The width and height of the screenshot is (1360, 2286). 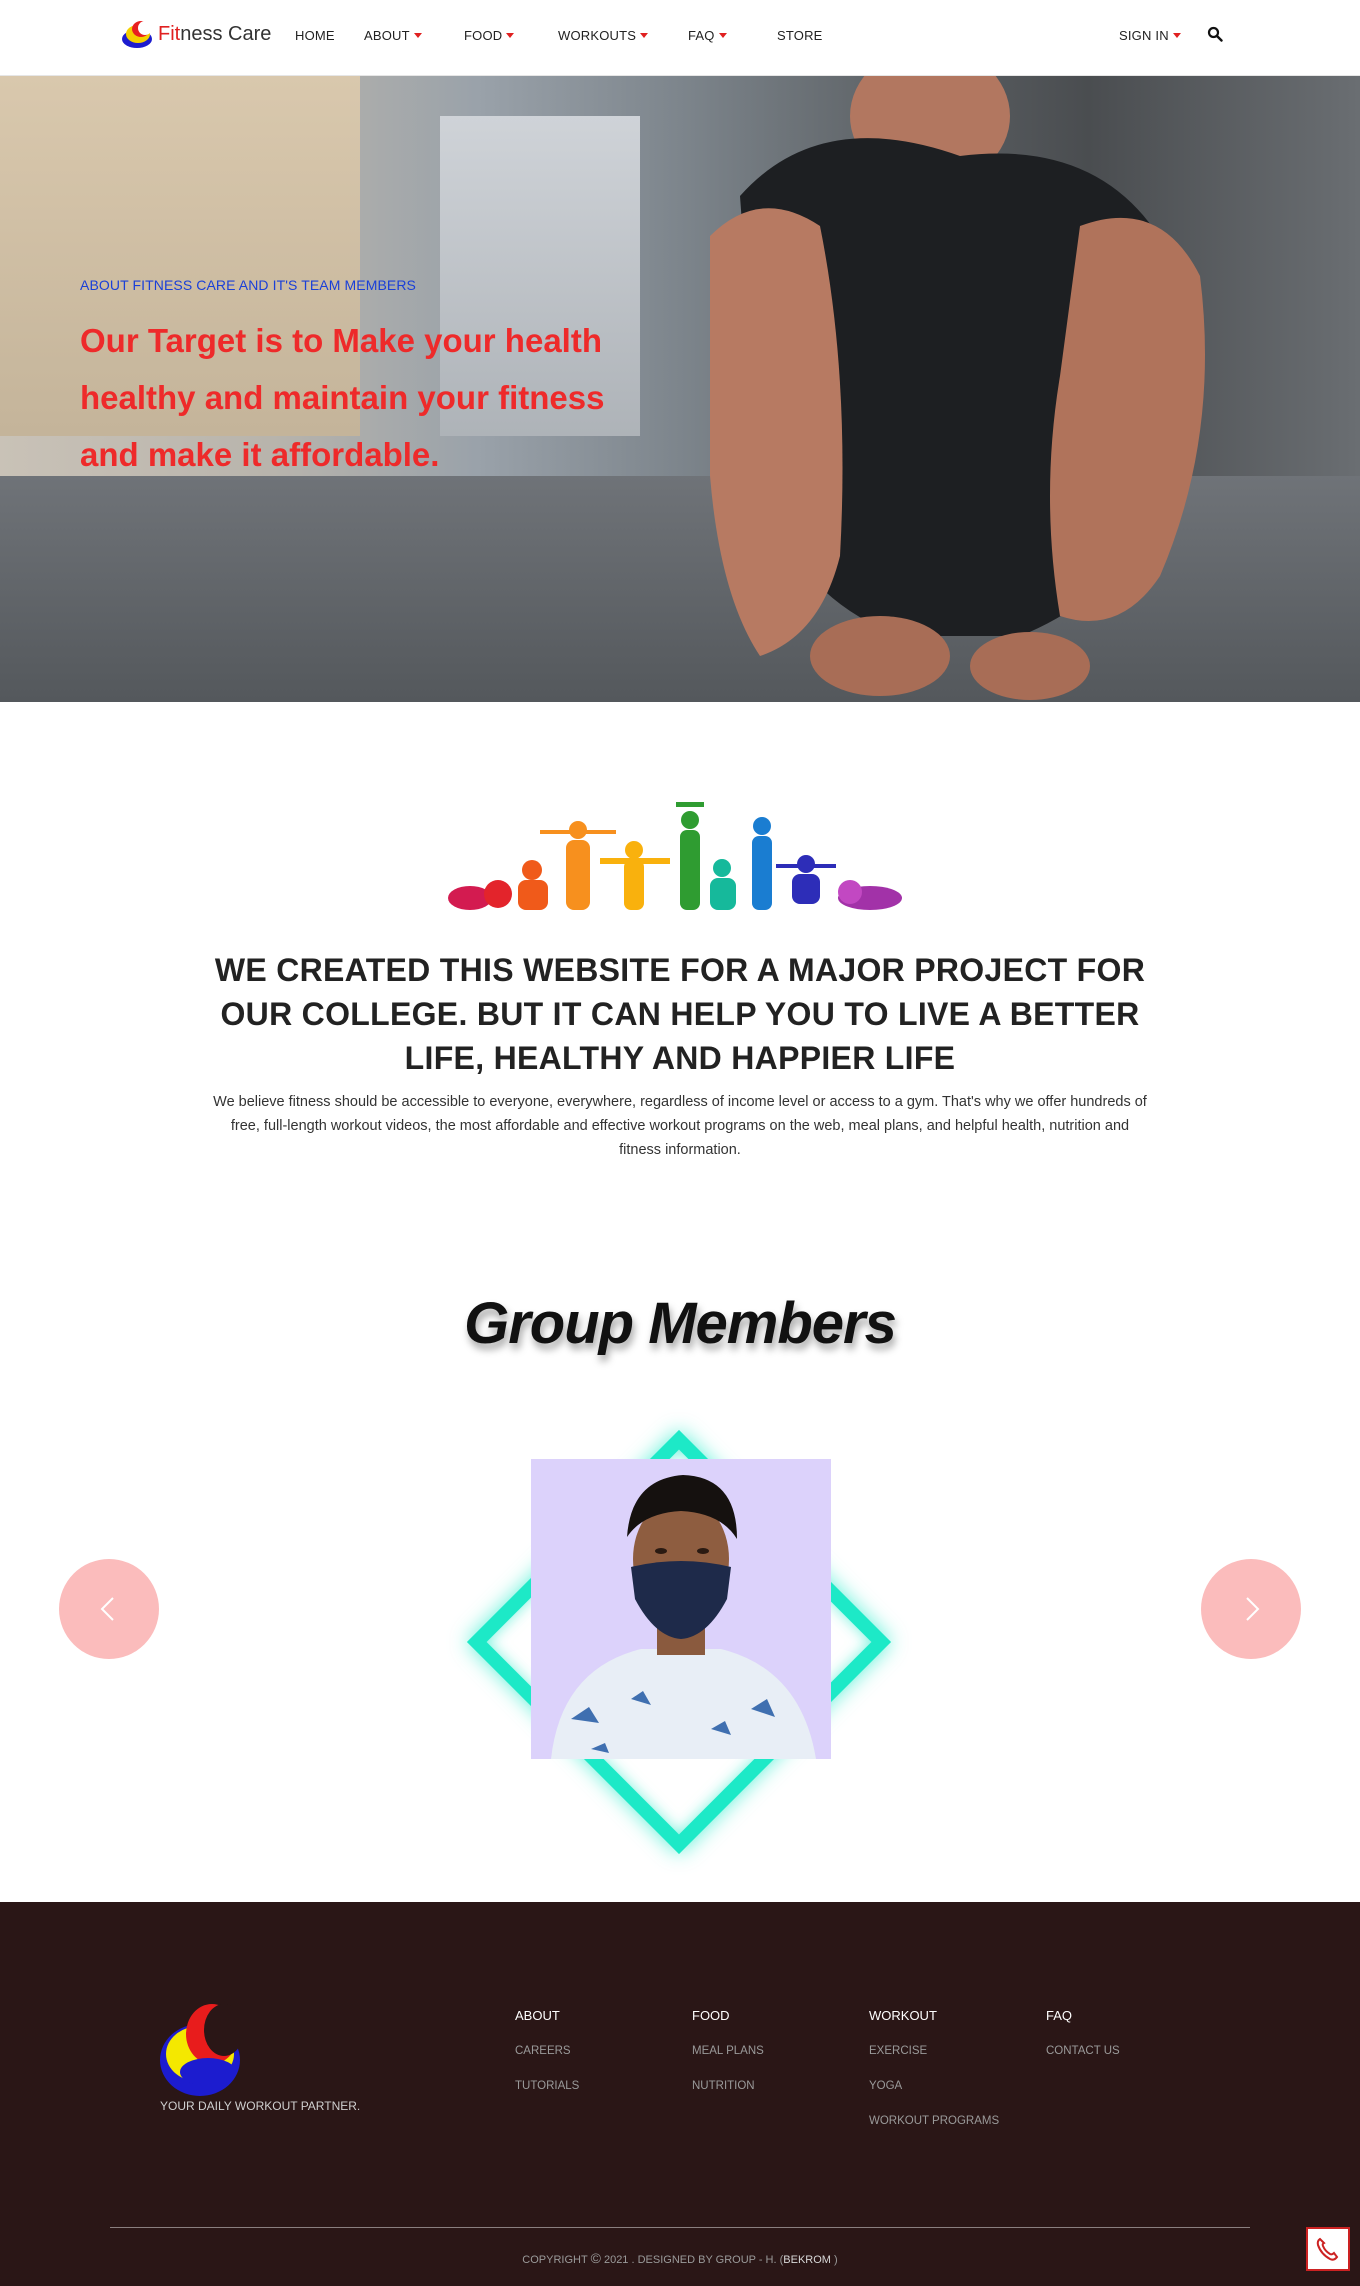 What do you see at coordinates (1083, 2051) in the screenshot?
I see `footer-link-contact-us: CONTACT US` at bounding box center [1083, 2051].